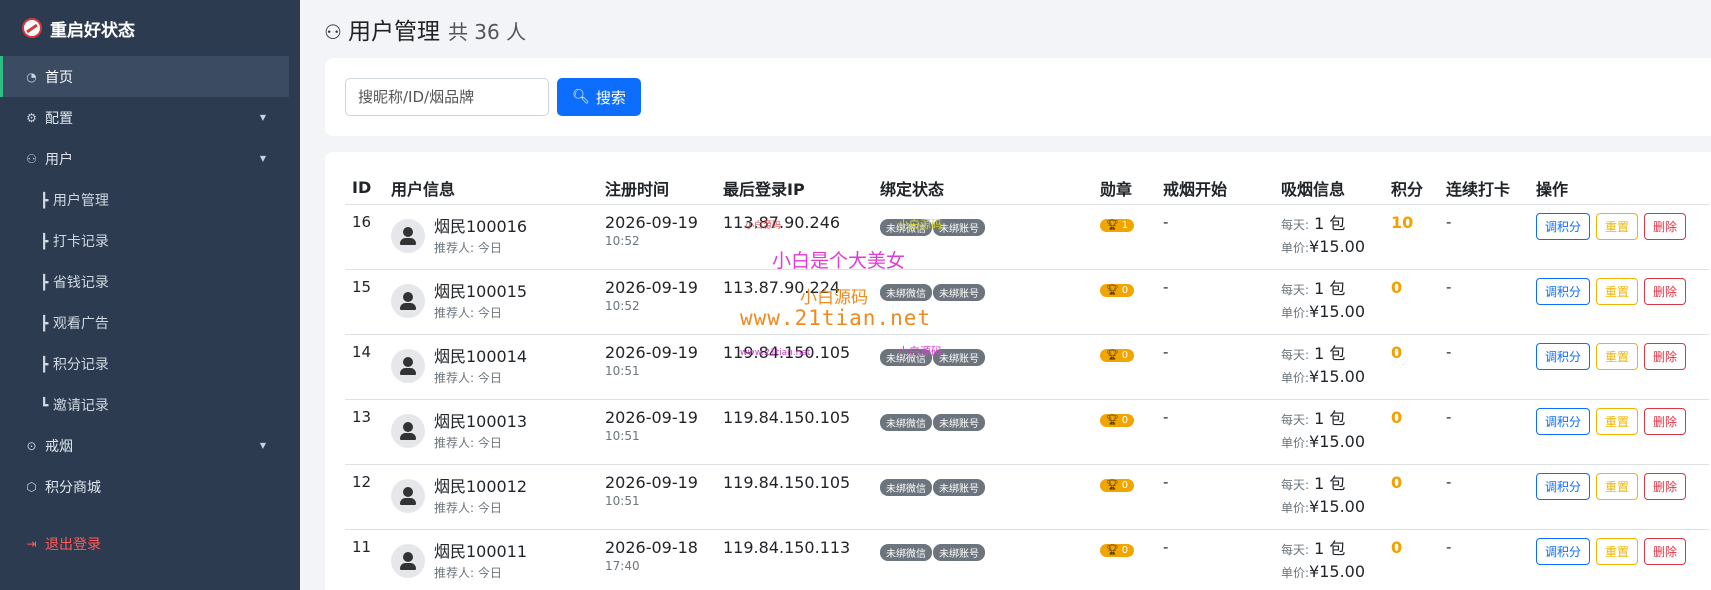  I want to click on sidebar-item-home: ◔ 首页, so click(144, 76).